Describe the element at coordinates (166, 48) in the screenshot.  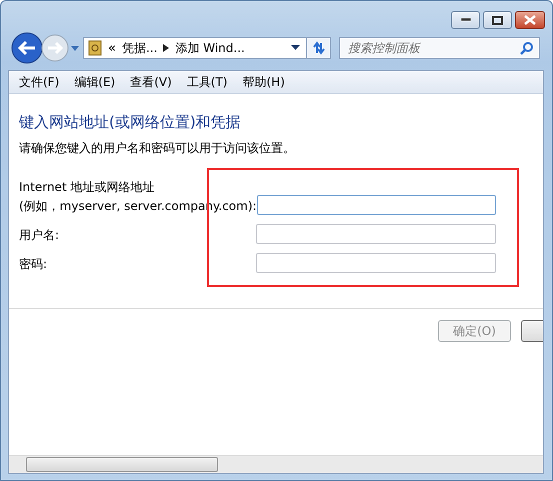
I see `separator-arrow-icon` at that location.